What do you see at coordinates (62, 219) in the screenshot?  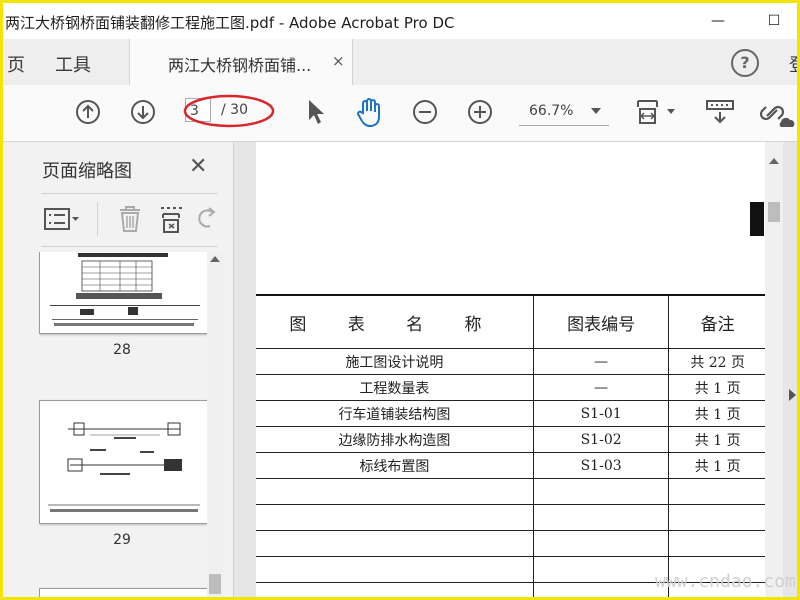 I see `options-menu-icon` at bounding box center [62, 219].